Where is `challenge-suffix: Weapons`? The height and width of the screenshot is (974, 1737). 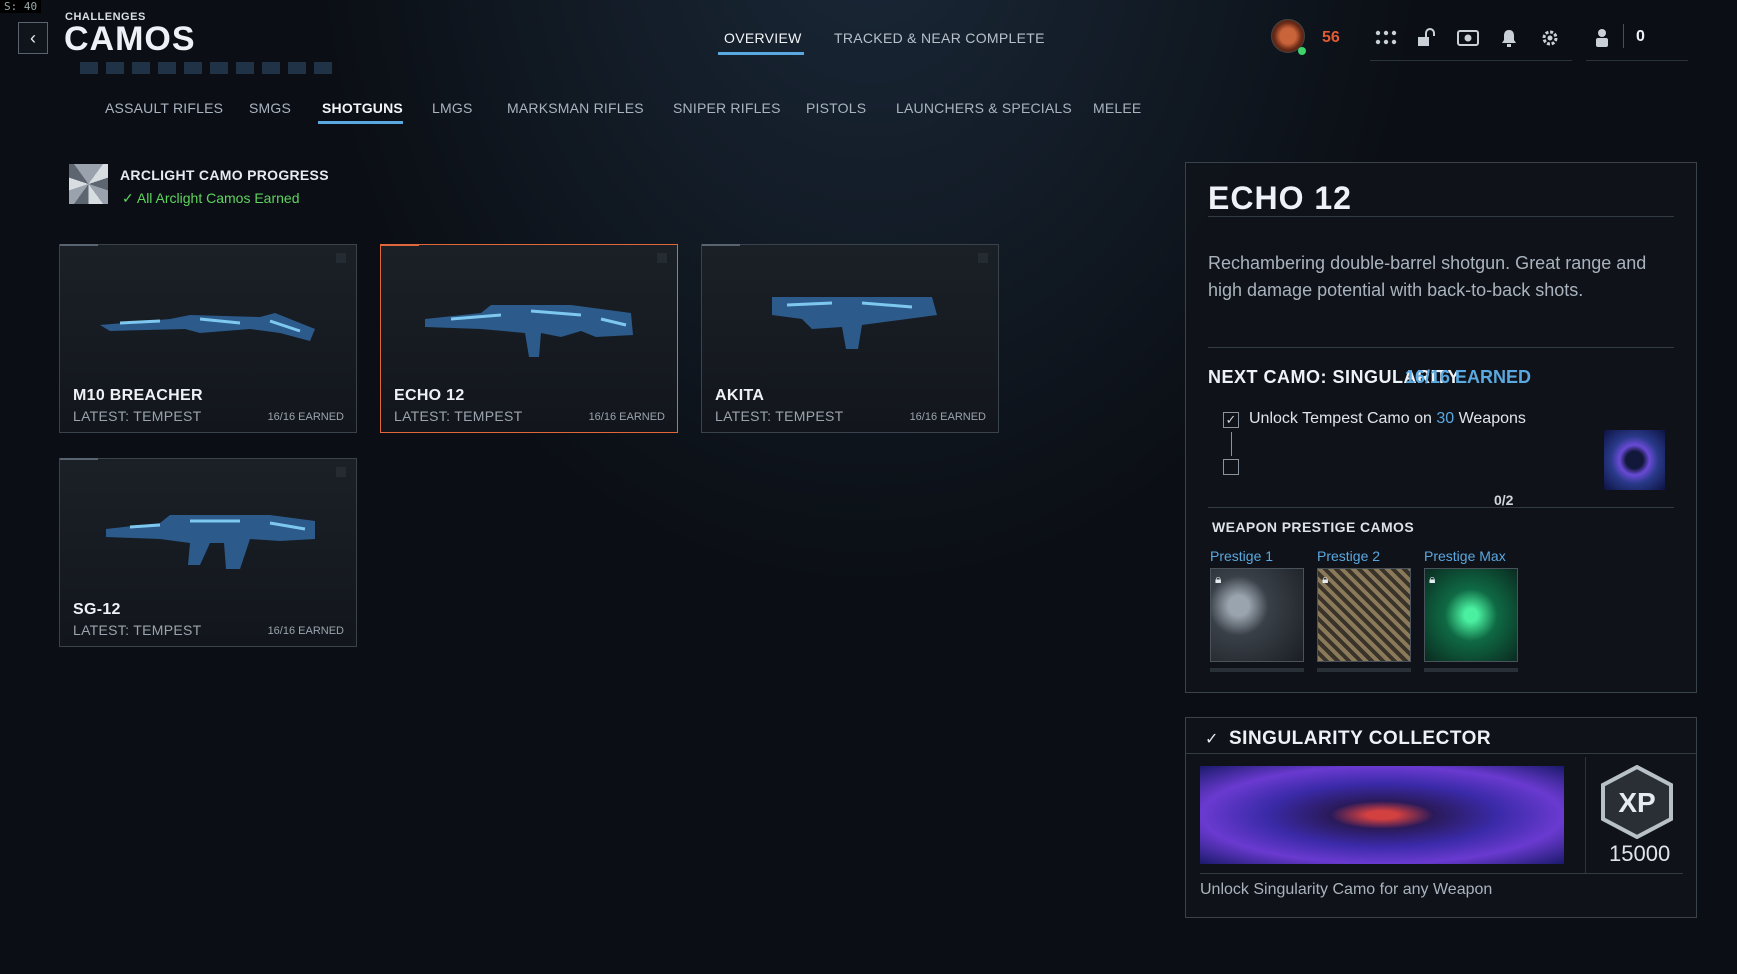
challenge-suffix: Weapons is located at coordinates (1490, 418).